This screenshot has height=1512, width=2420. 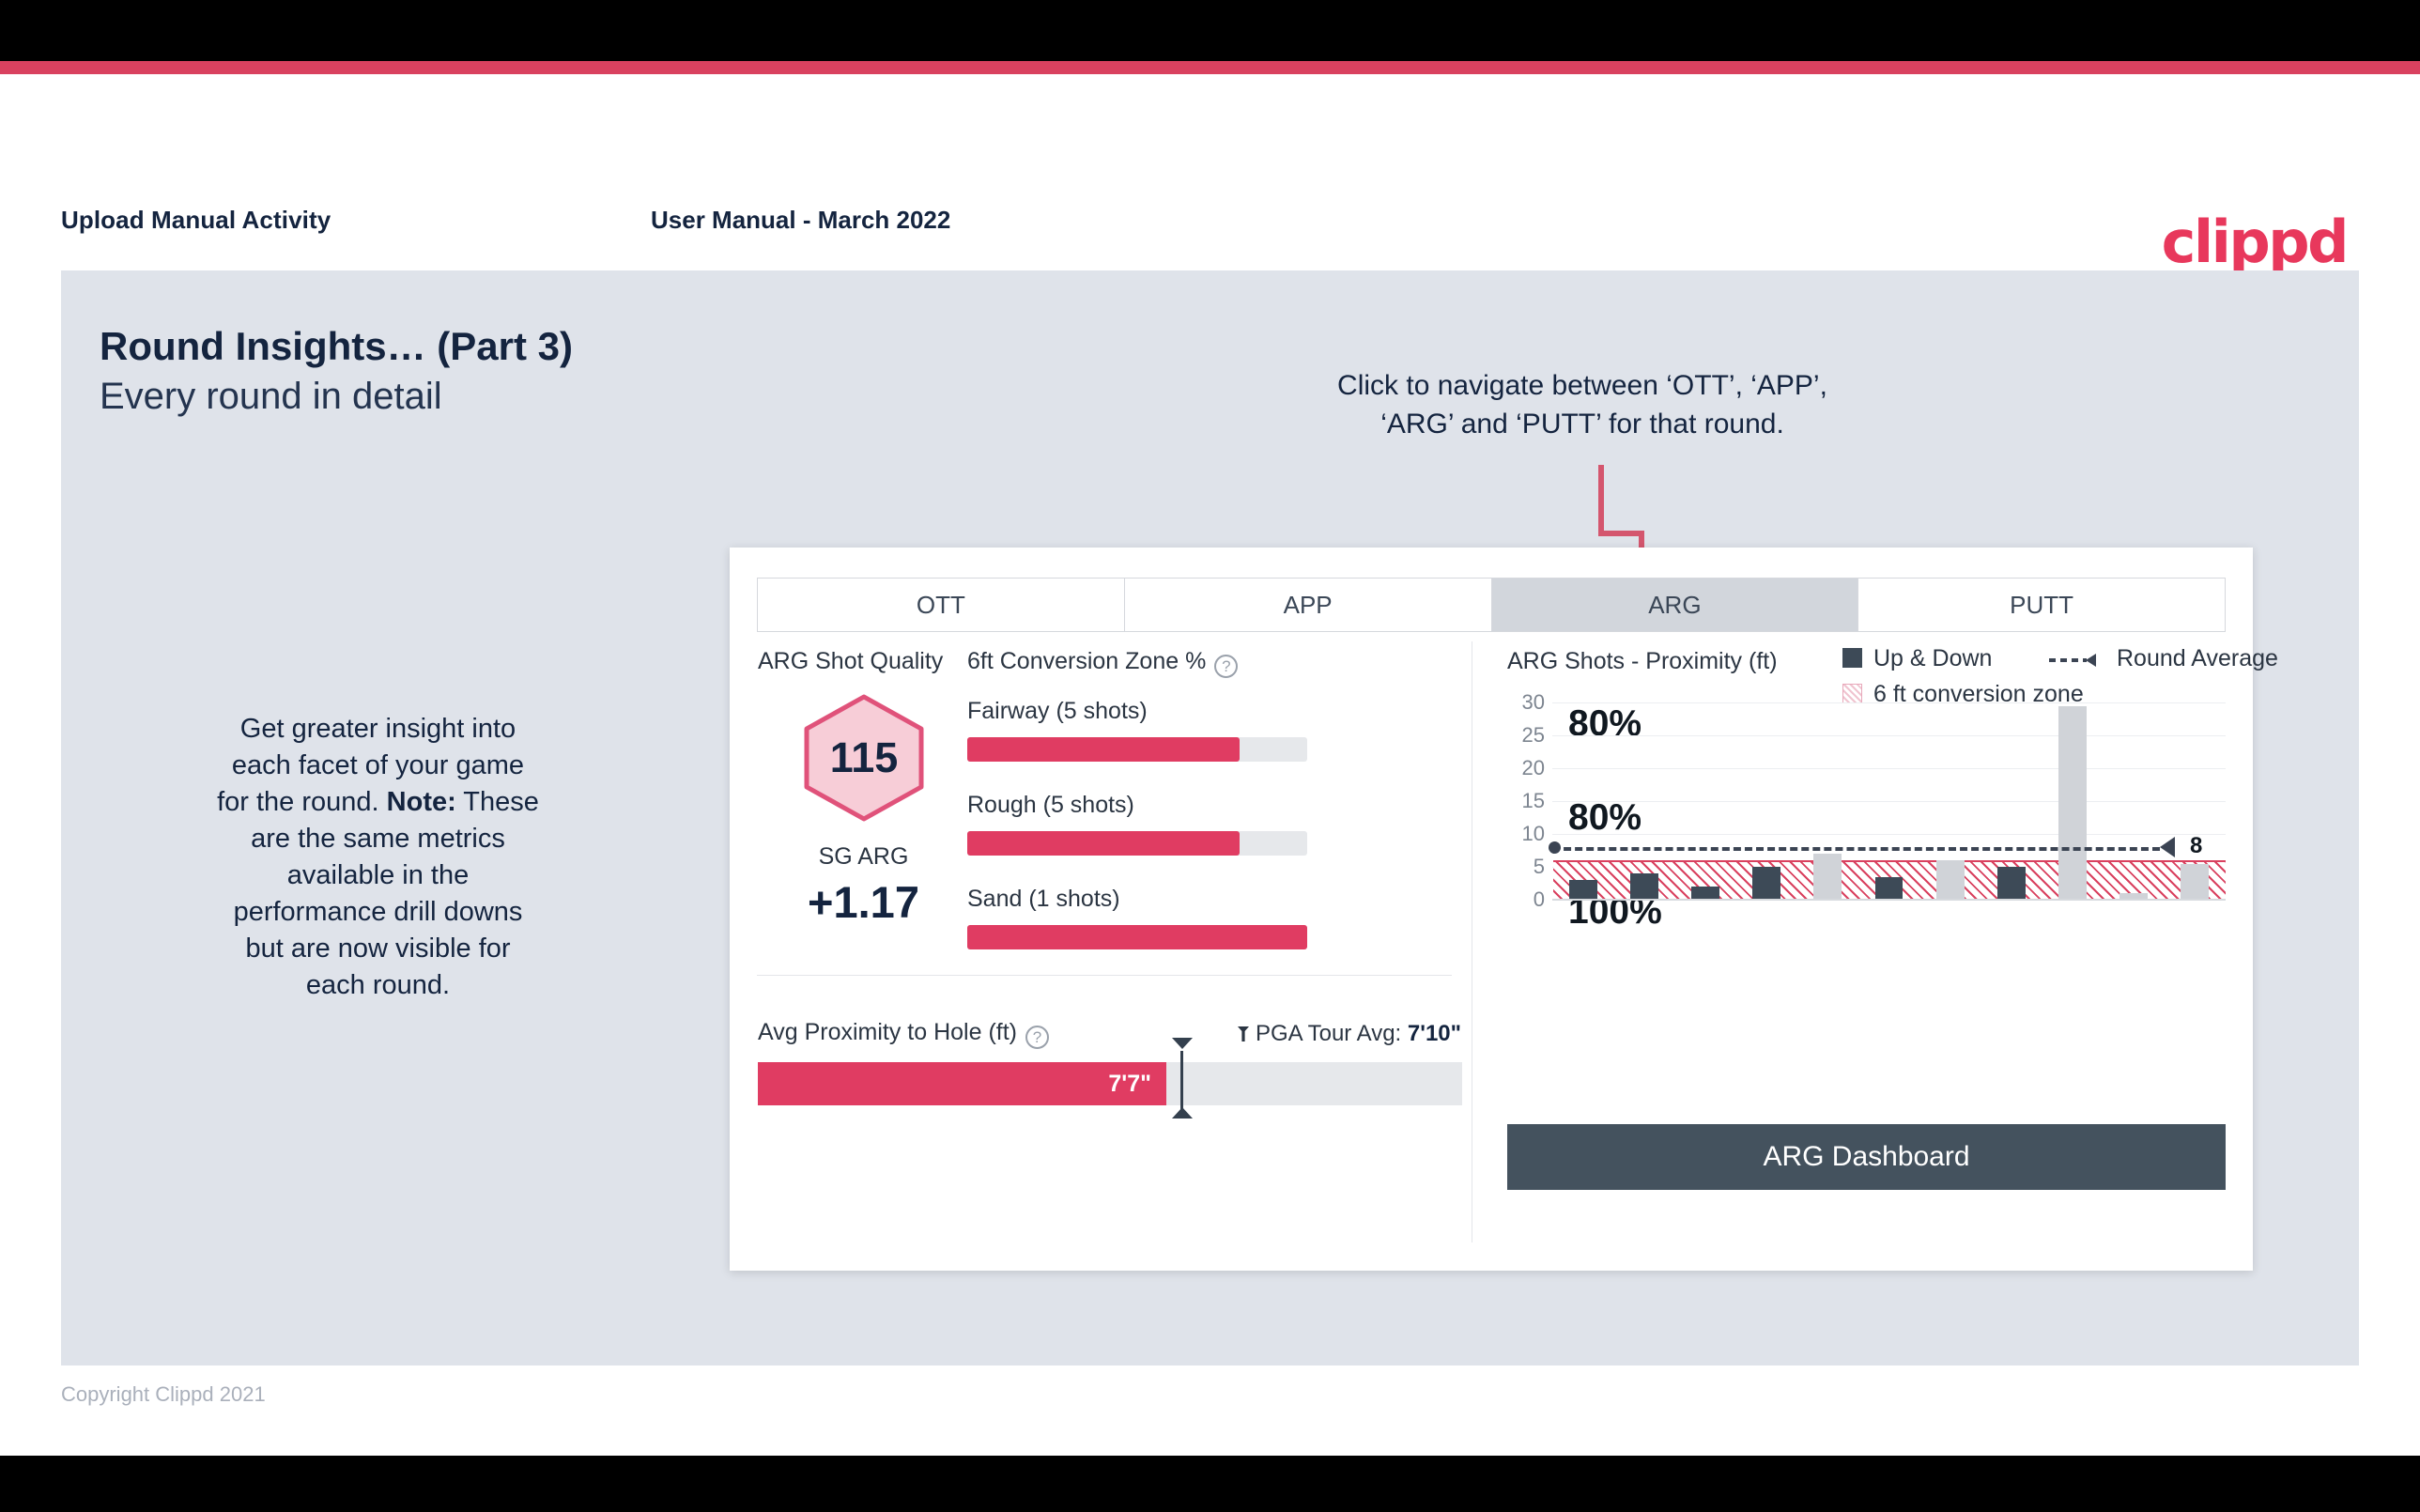 What do you see at coordinates (1533, 768) in the screenshot?
I see `y-axis-tick-label: 20` at bounding box center [1533, 768].